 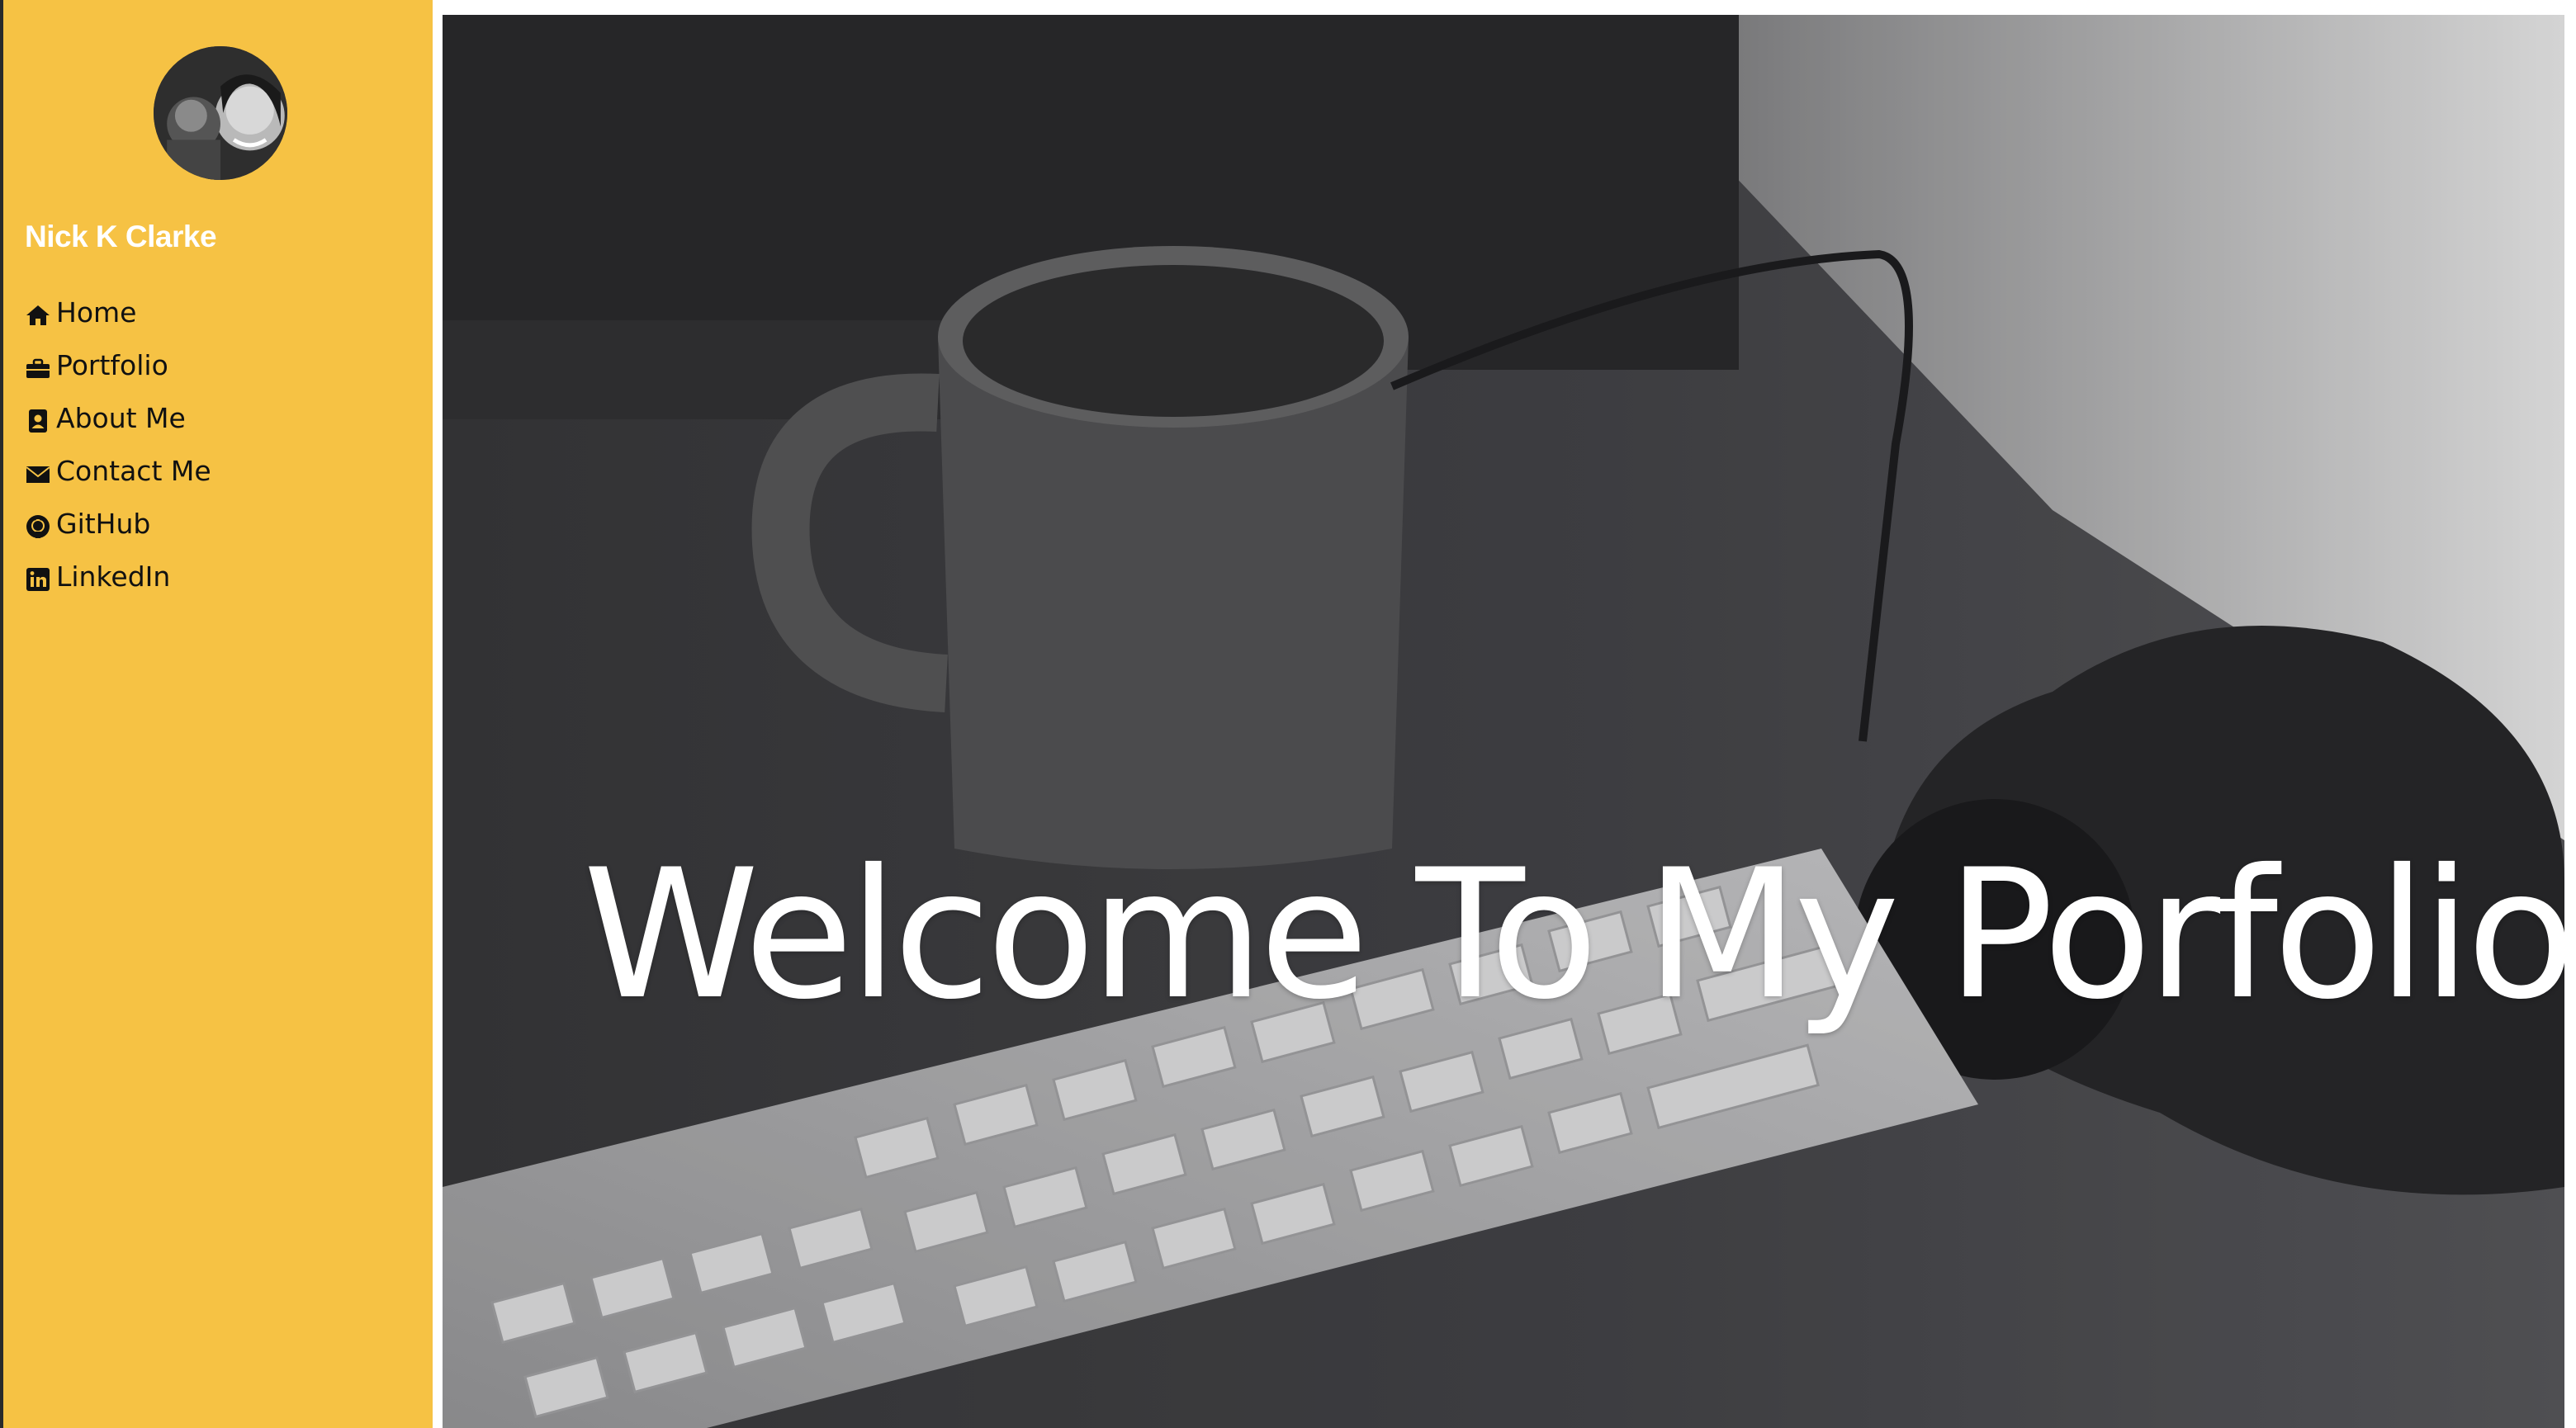 I want to click on avatar, so click(x=220, y=113).